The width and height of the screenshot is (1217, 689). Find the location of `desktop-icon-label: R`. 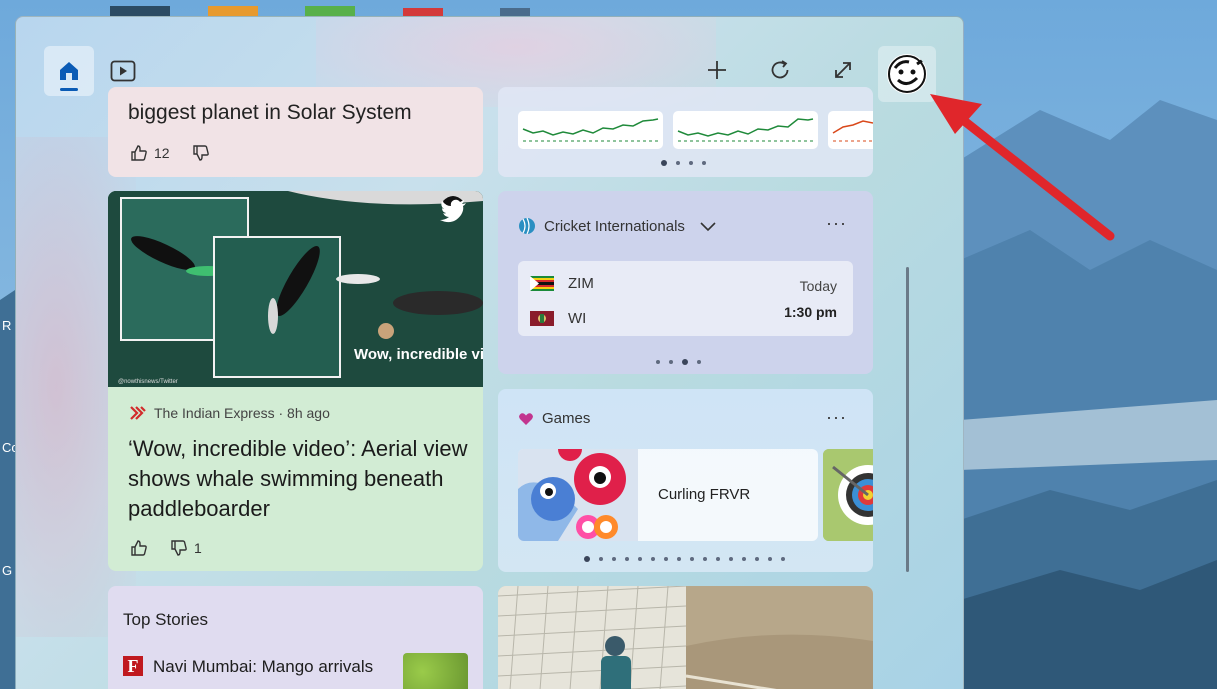

desktop-icon-label: R is located at coordinates (7, 325).